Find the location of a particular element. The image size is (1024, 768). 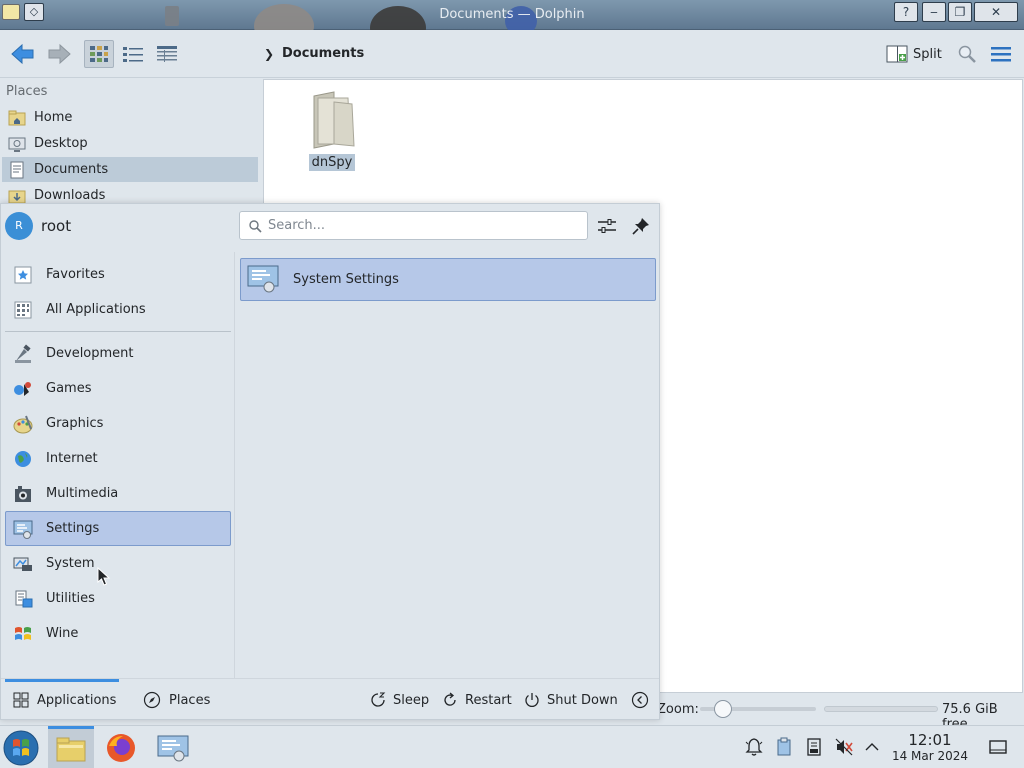

start-orb-icon is located at coordinates (21, 748).